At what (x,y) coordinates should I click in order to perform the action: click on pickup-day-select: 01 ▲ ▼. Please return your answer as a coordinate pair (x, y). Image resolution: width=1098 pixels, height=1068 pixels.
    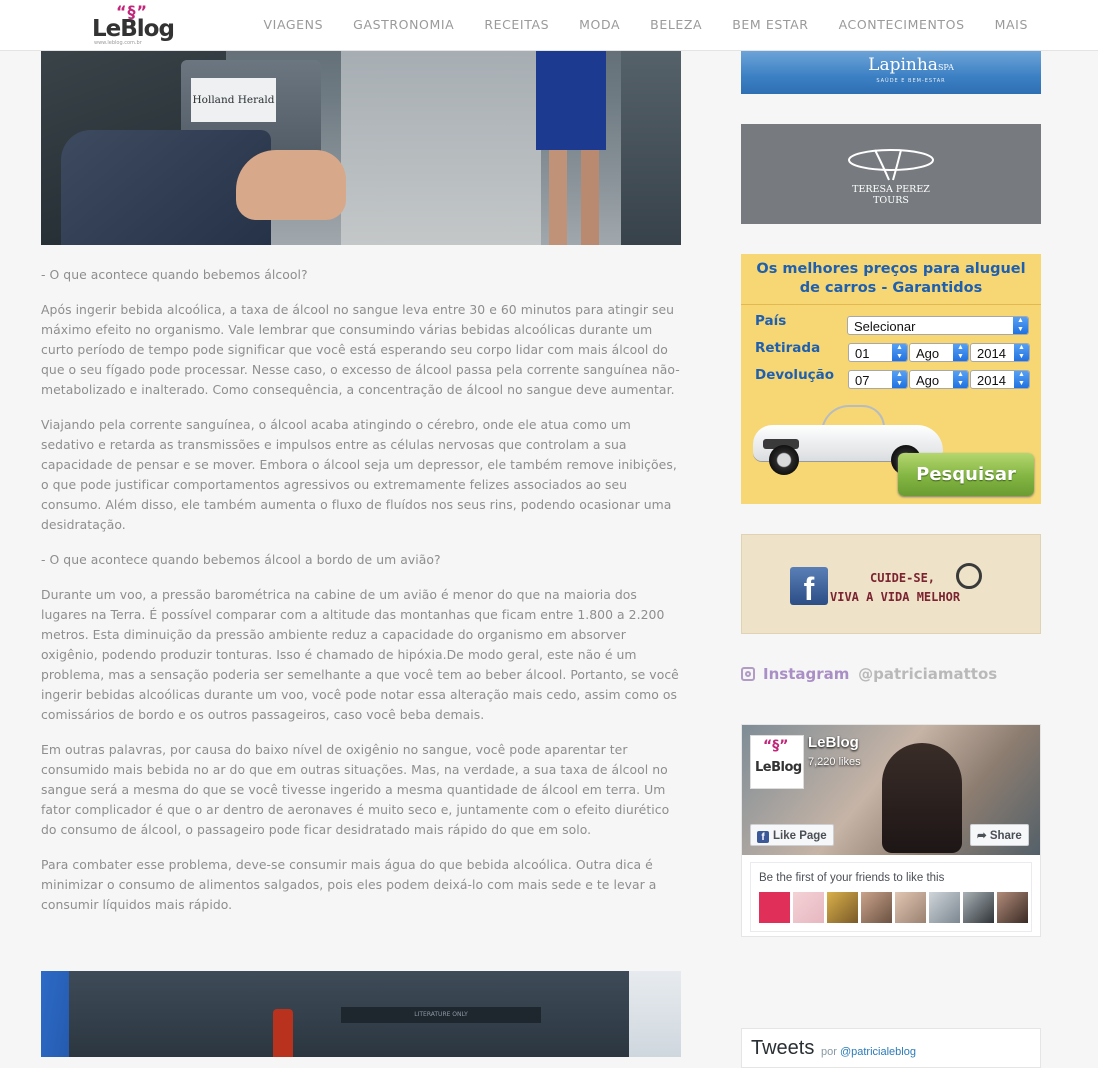
    Looking at the image, I should click on (878, 352).